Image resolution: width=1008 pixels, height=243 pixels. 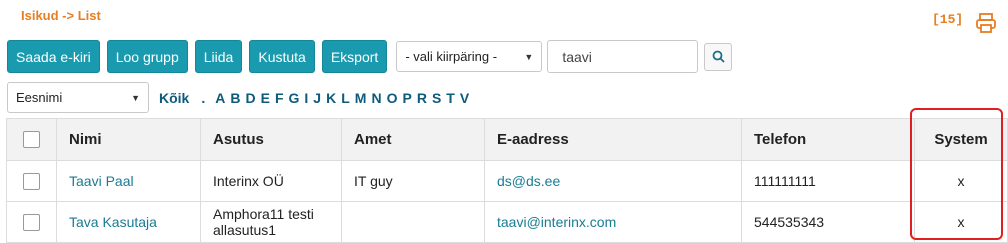 What do you see at coordinates (345, 98) in the screenshot?
I see `letter-link: L` at bounding box center [345, 98].